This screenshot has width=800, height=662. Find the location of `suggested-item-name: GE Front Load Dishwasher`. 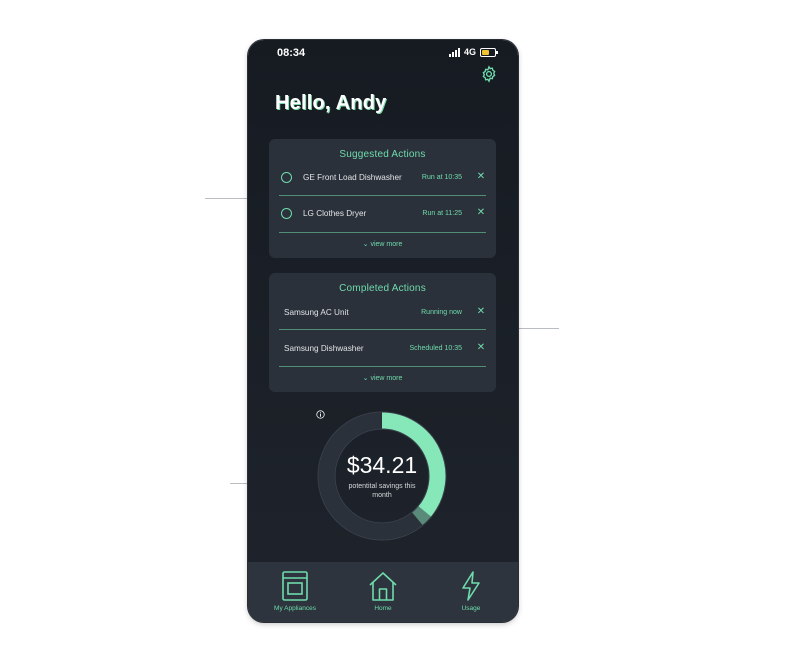

suggested-item-name: GE Front Load Dishwasher is located at coordinates (352, 177).